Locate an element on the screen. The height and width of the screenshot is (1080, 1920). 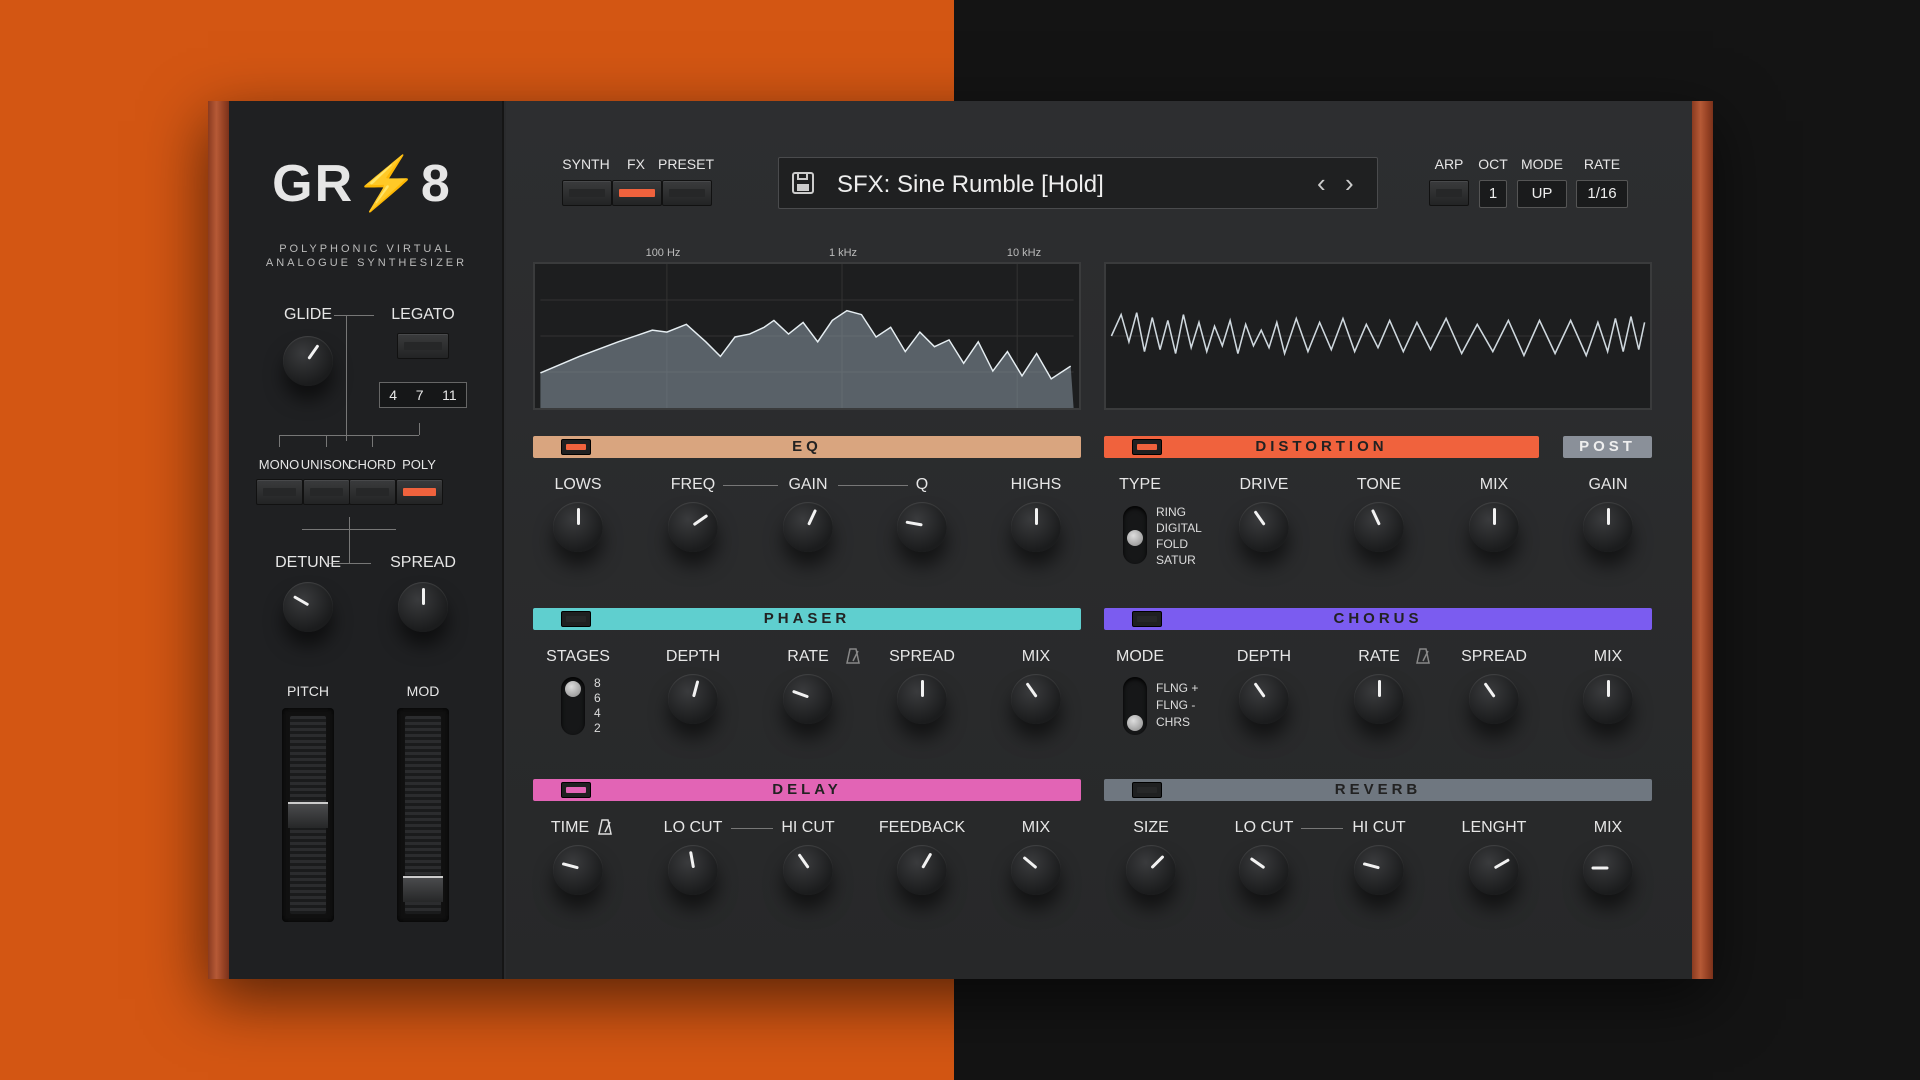
spread-label: SPREAD is located at coordinates (423, 562).